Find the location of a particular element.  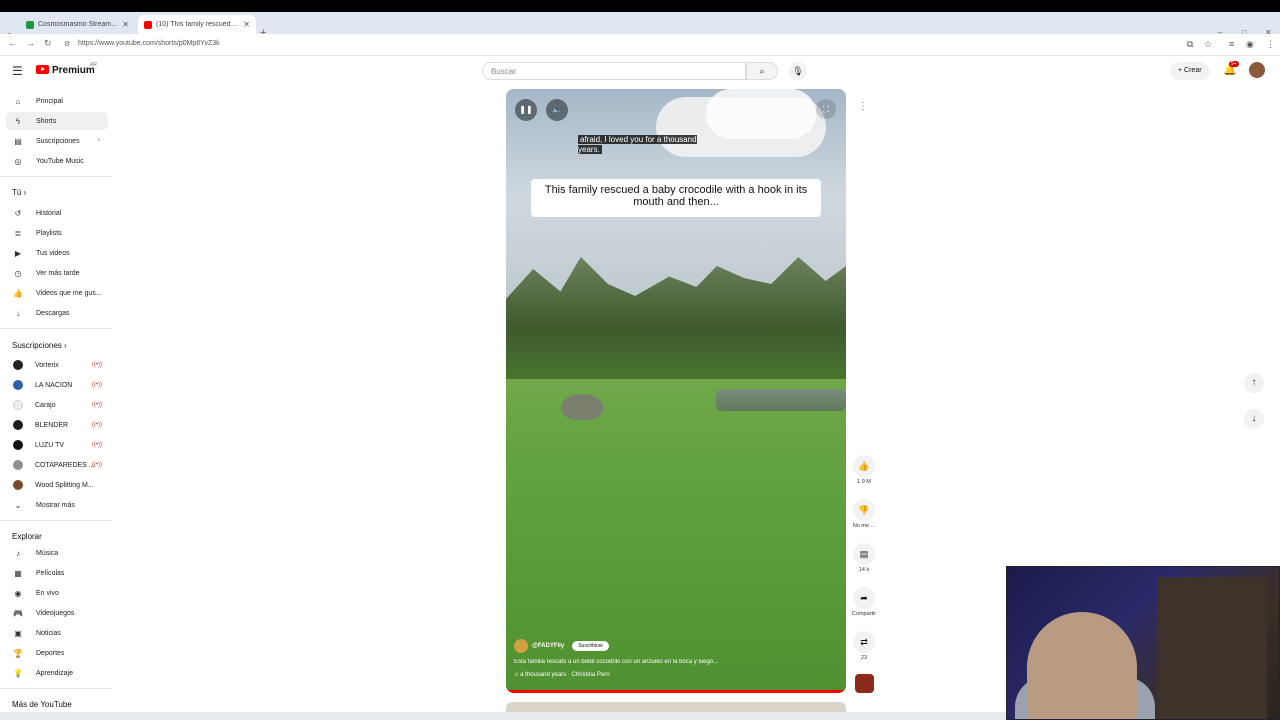

forward-icon: → is located at coordinates (30, 43).